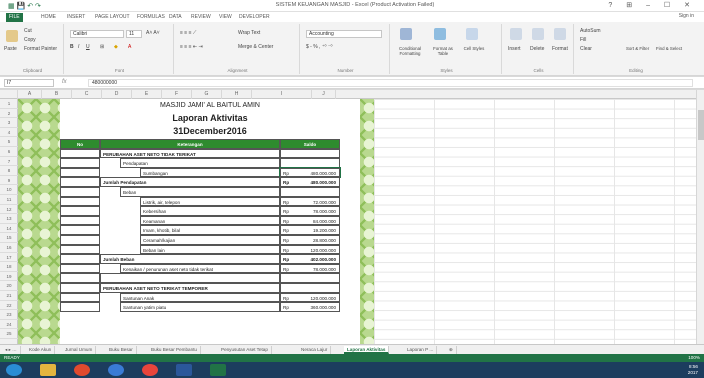  I want to click on tab-developer: DEVELOPER, so click(254, 17).